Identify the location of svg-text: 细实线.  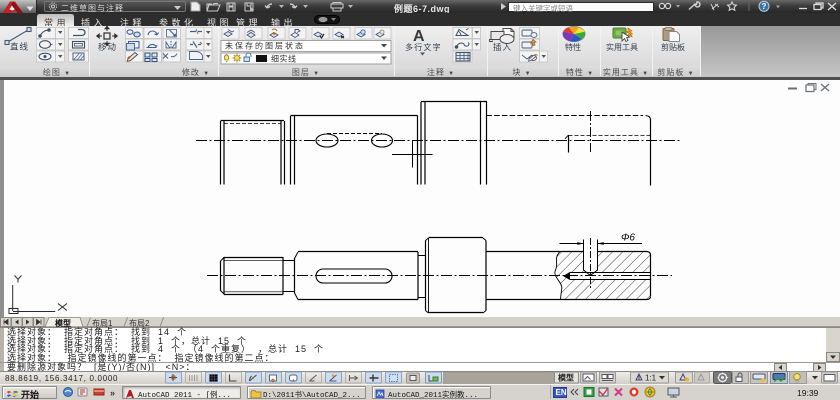
(284, 59).